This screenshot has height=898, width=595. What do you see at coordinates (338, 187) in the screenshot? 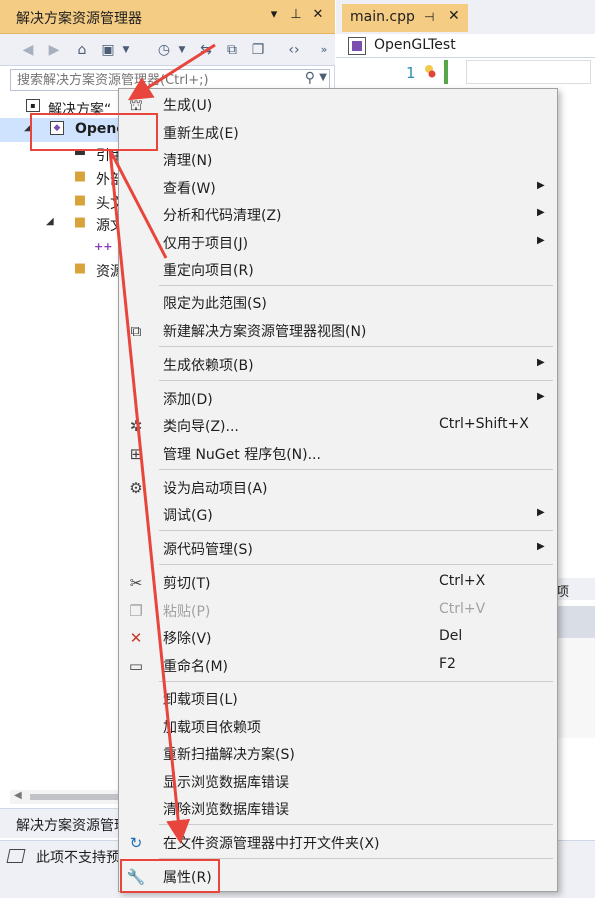
I see `menu-item-view: 查看(W) ▶` at bounding box center [338, 187].